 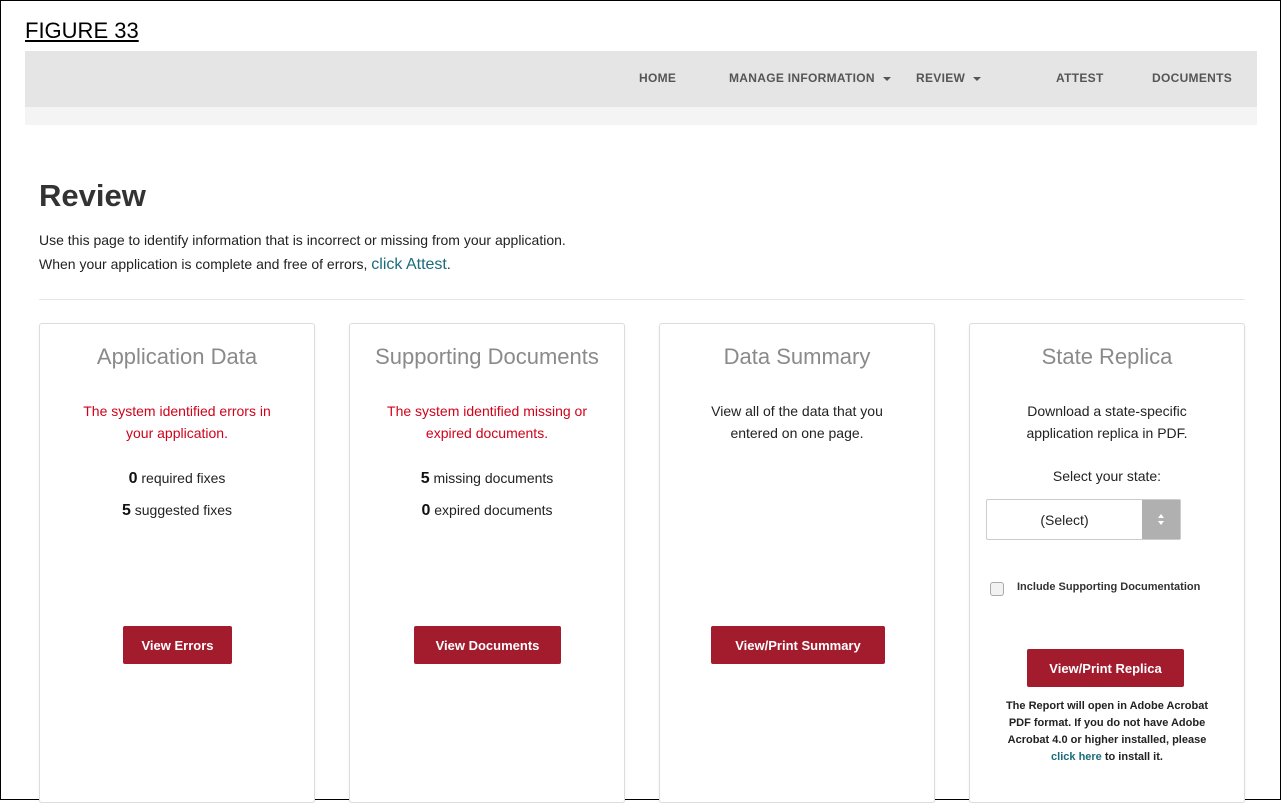 What do you see at coordinates (82, 30) in the screenshot?
I see `figure-label: FIGURE 33` at bounding box center [82, 30].